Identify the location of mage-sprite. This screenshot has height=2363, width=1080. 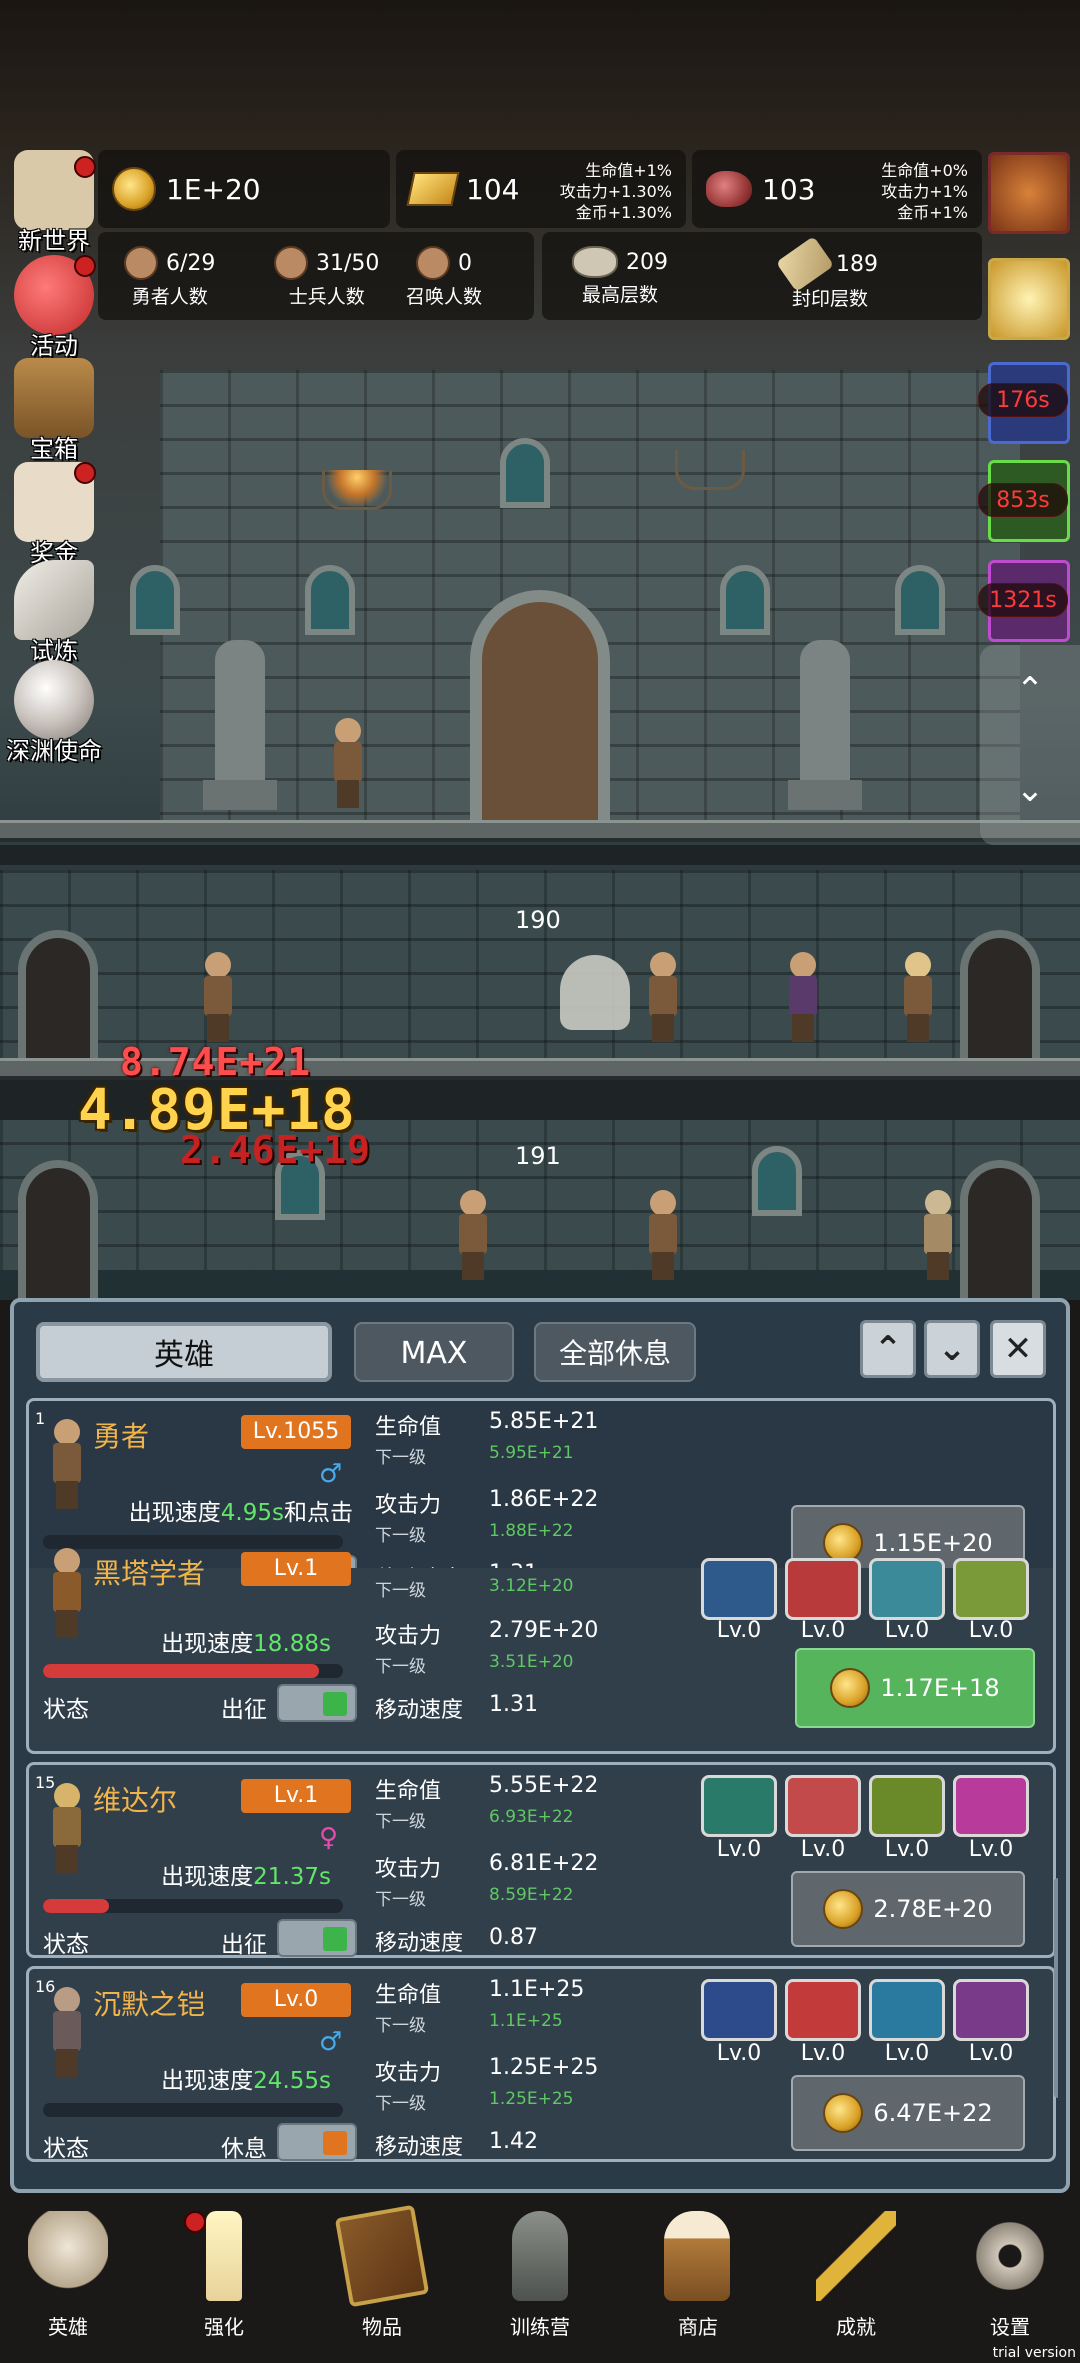
(802, 997).